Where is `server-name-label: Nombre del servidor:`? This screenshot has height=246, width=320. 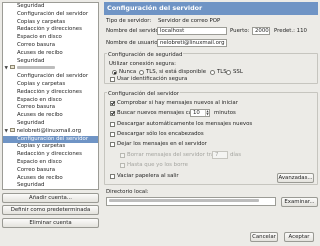 server-name-label: Nombre del servidor: is located at coordinates (134, 31).